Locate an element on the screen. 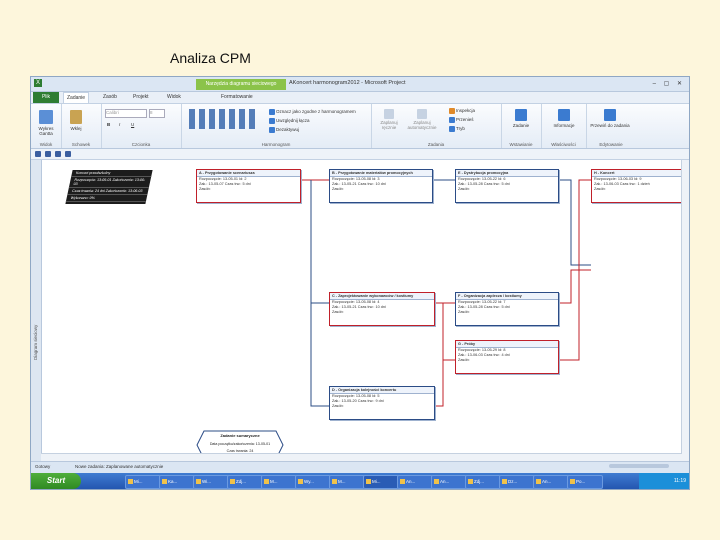  mode-button: Tryb is located at coordinates (457, 129).